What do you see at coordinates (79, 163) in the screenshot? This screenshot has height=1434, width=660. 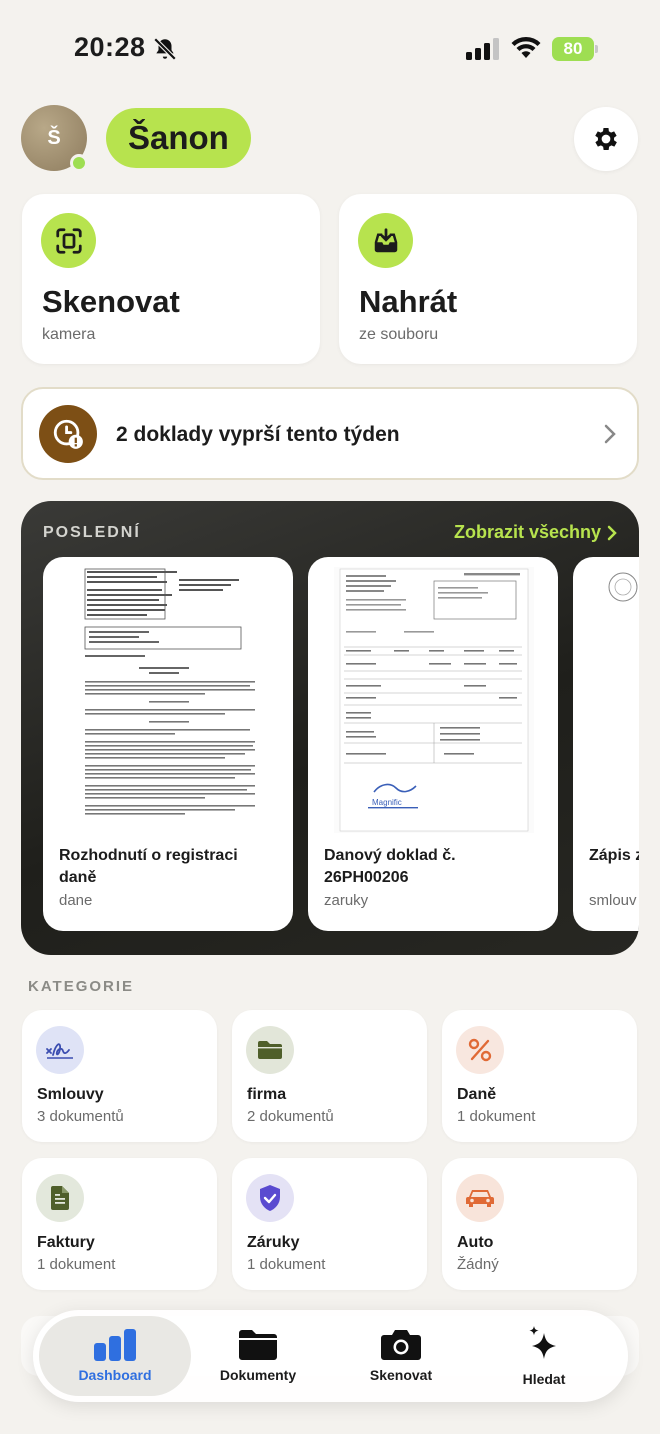 I see `online-status-dot` at bounding box center [79, 163].